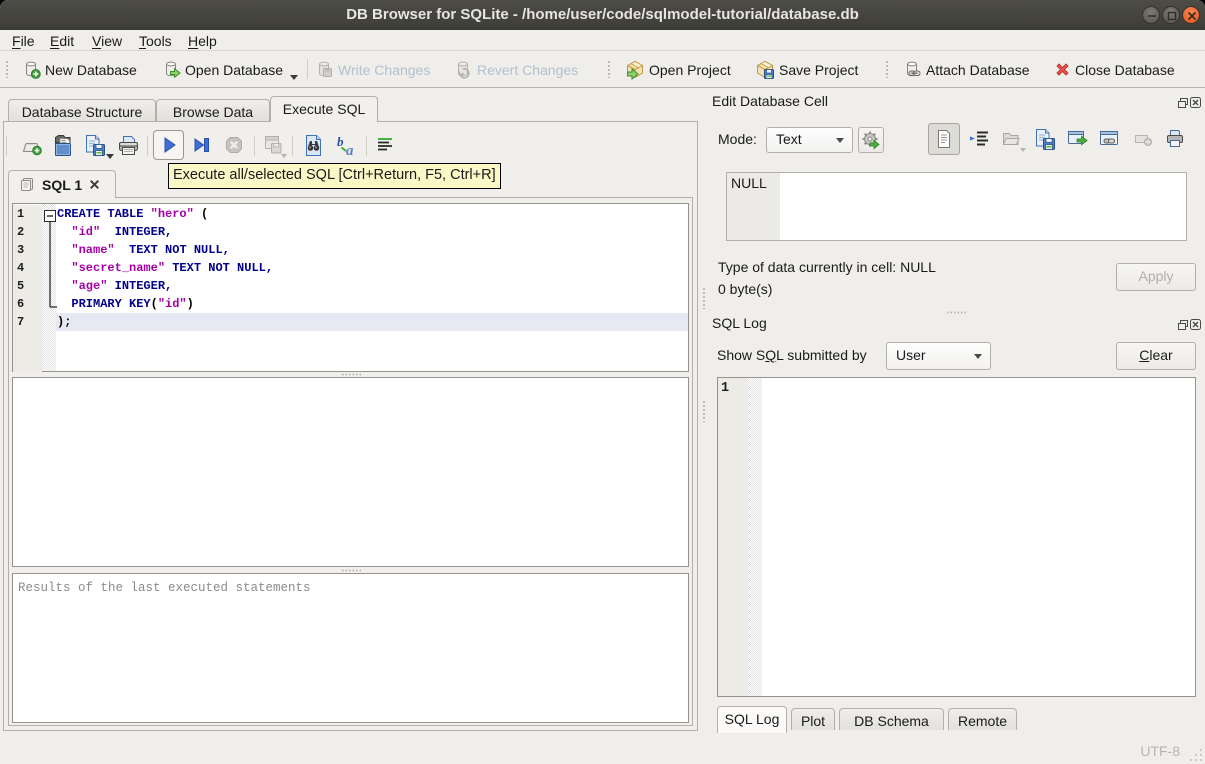  I want to click on svg-text: a, so click(350, 149).